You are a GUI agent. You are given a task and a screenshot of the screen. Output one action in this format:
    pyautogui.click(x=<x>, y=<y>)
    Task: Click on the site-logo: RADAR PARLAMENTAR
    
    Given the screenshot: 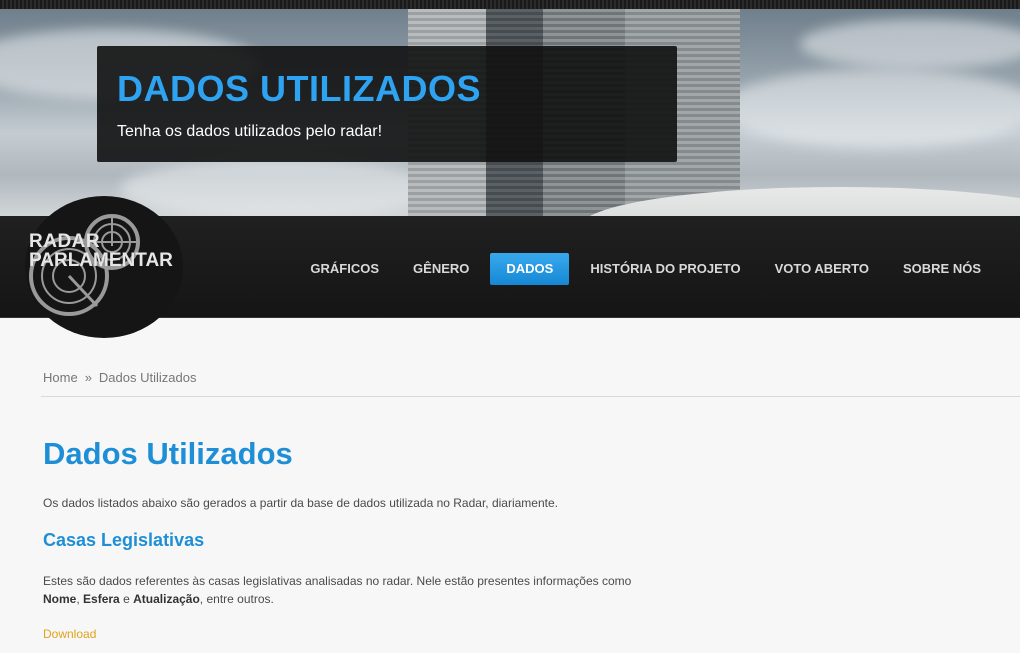 What is the action you would take?
    pyautogui.click(x=102, y=266)
    